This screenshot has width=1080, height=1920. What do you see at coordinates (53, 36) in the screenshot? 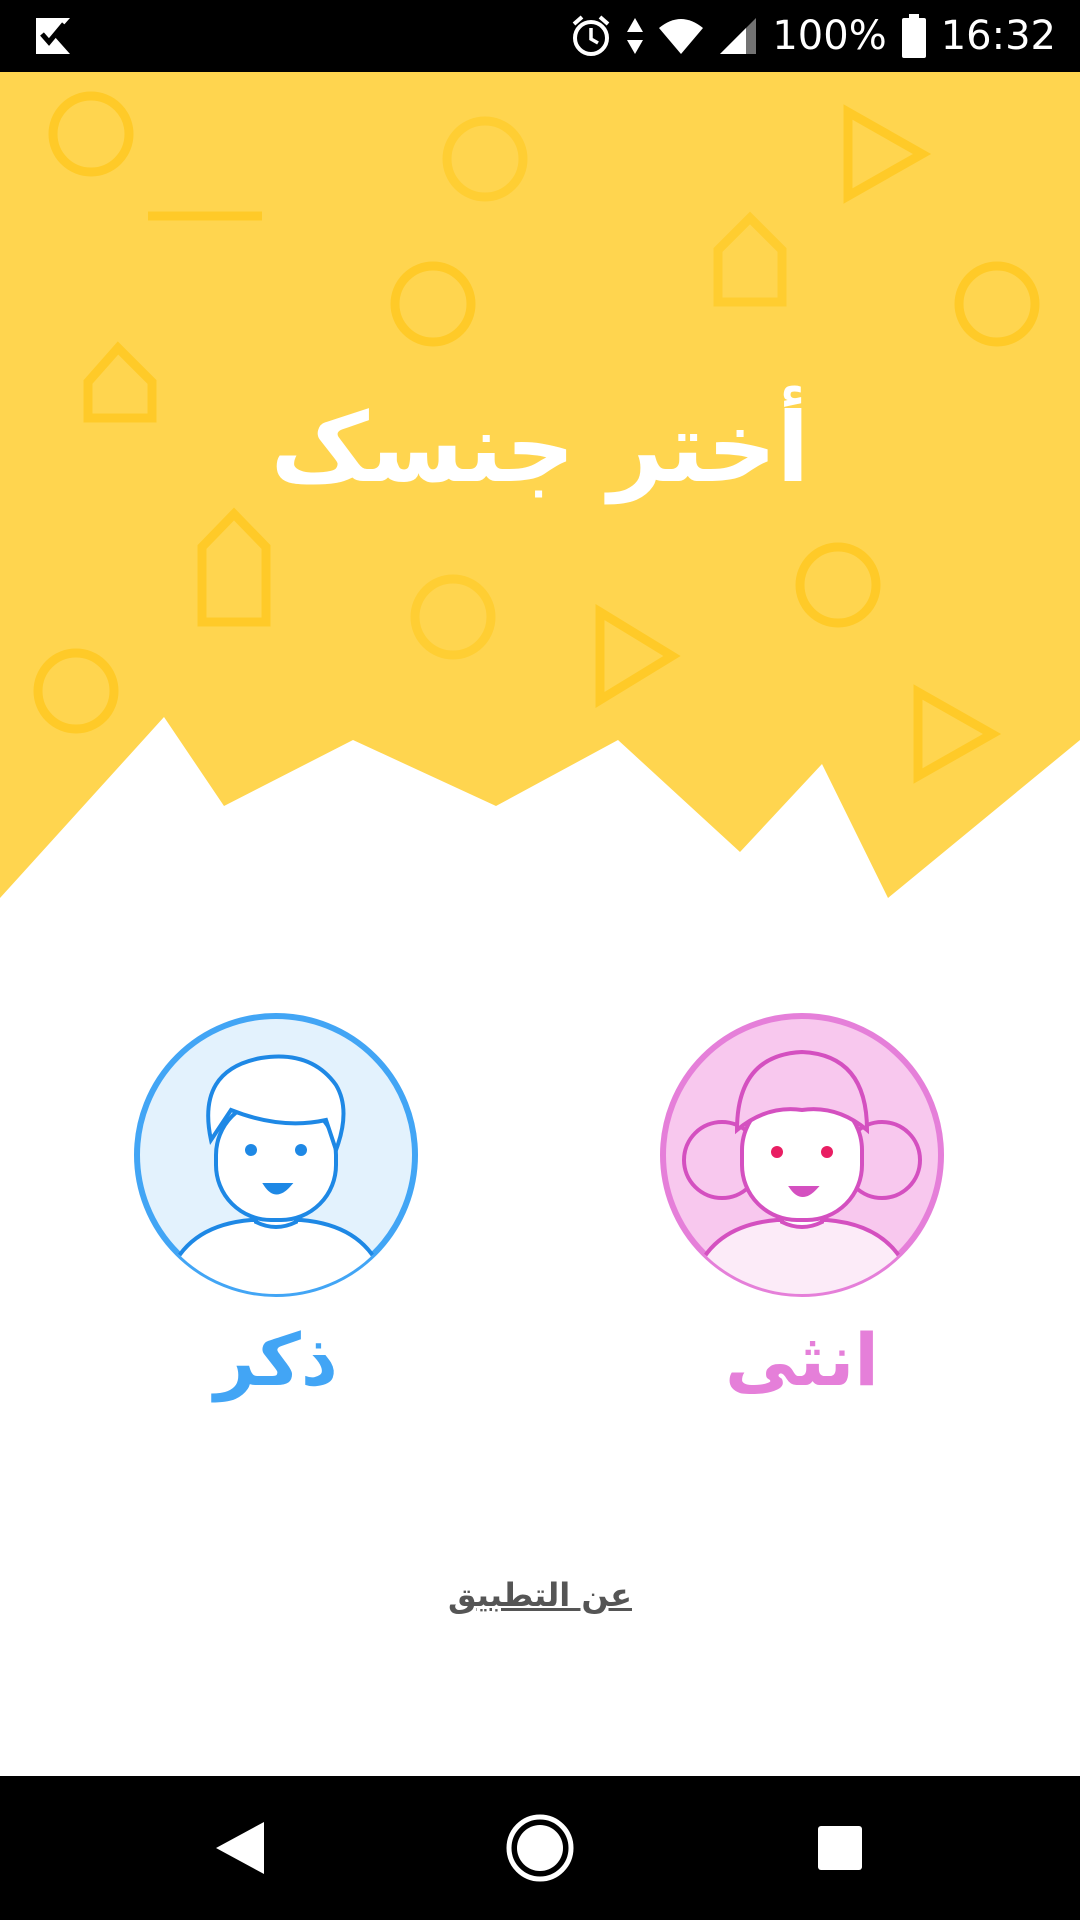
I see `app-check-icon` at bounding box center [53, 36].